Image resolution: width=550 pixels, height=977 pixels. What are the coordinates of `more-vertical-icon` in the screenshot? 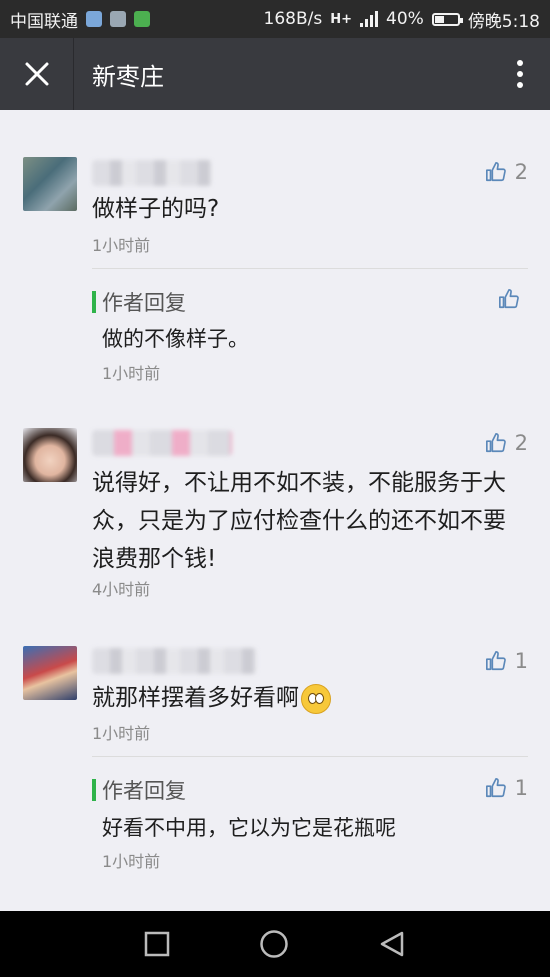 It's located at (520, 74).